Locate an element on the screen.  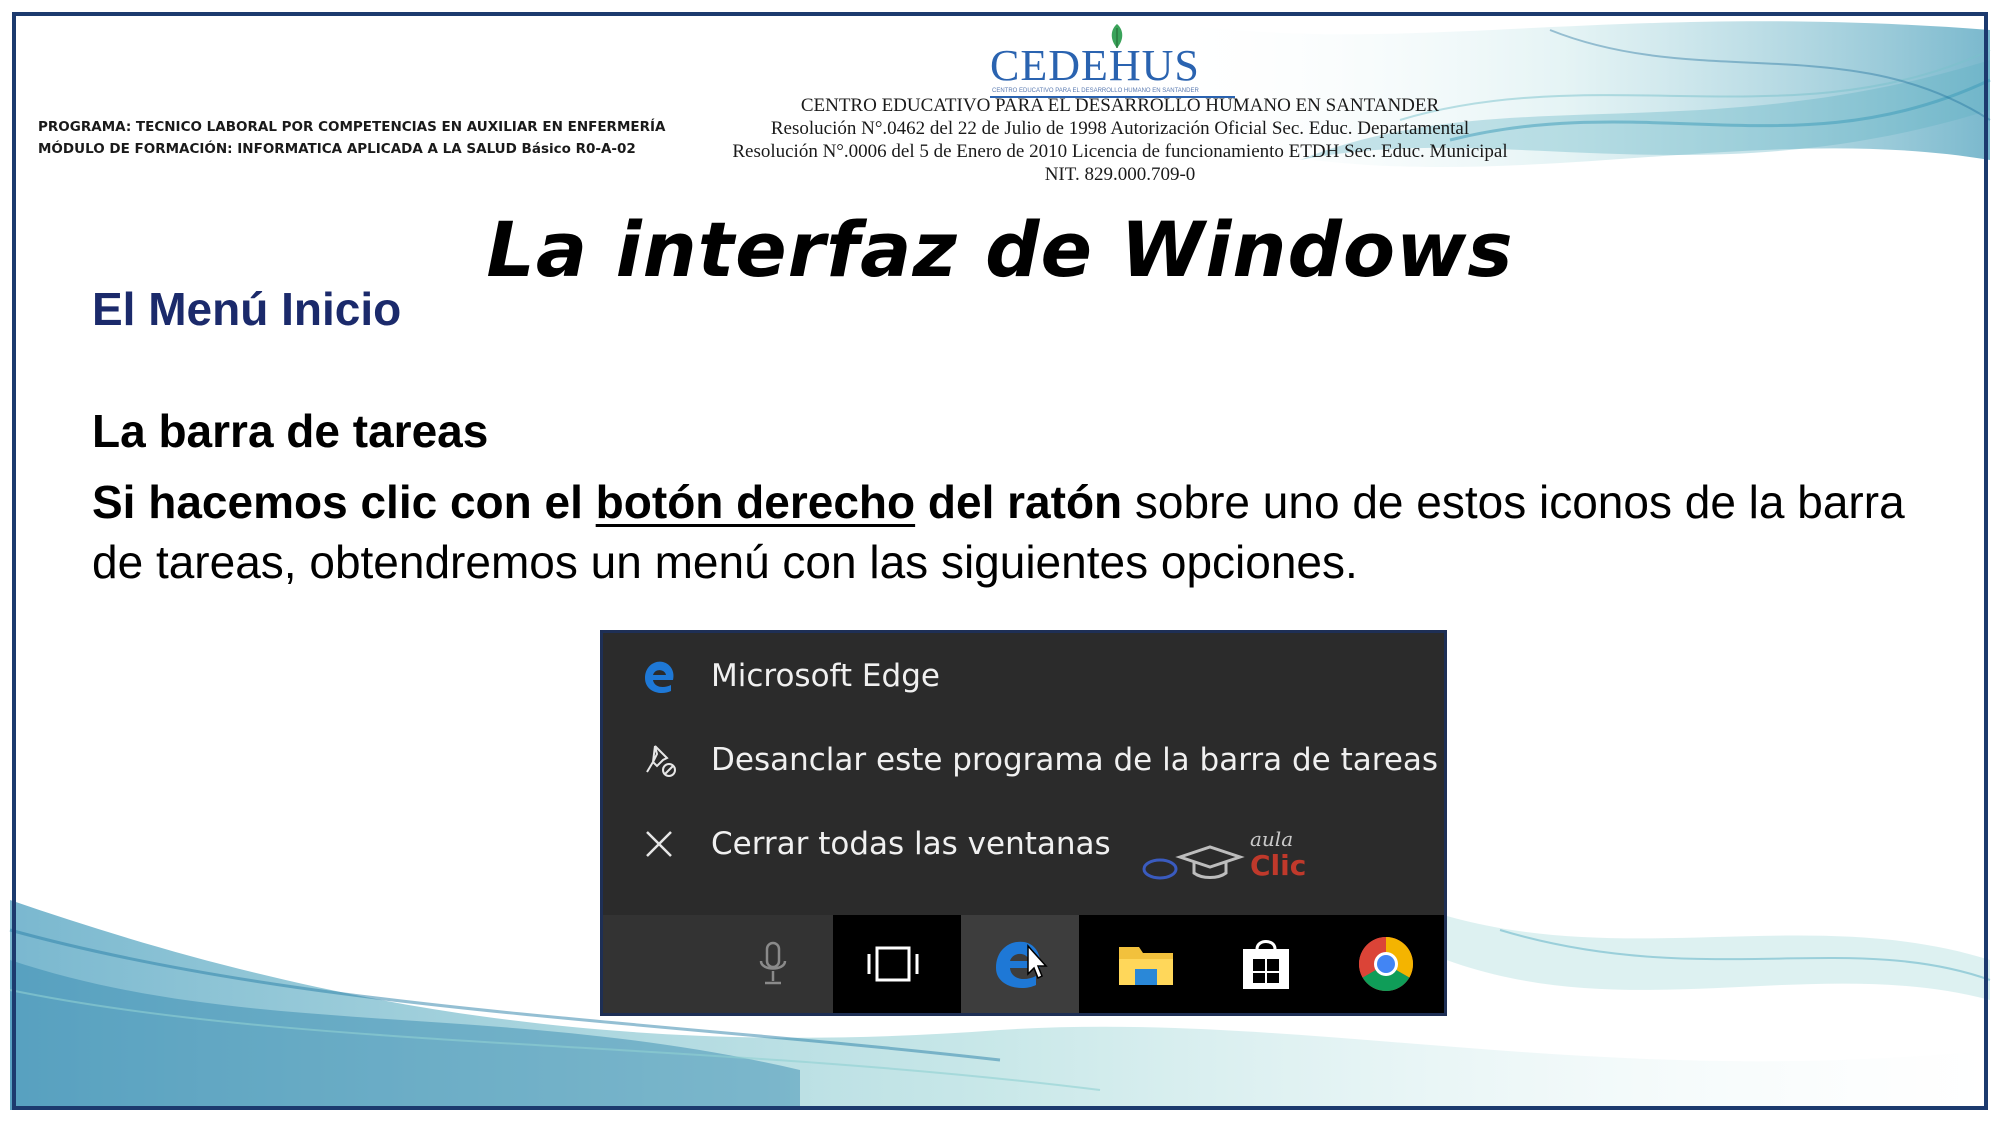
watermark-clic: Clic is located at coordinates (1278, 865).